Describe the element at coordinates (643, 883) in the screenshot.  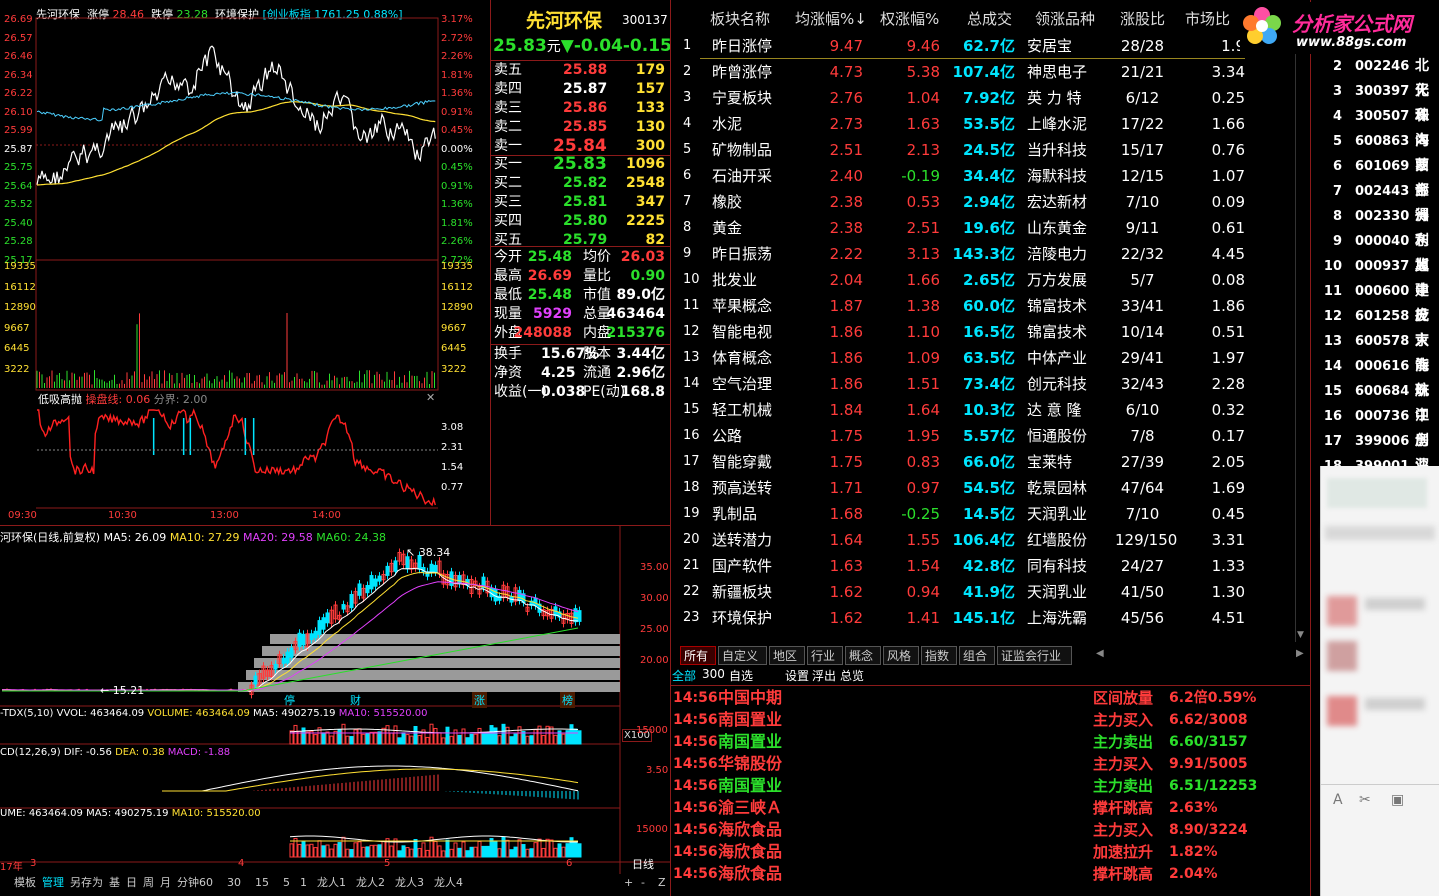
I see `zoom-control: -` at that location.